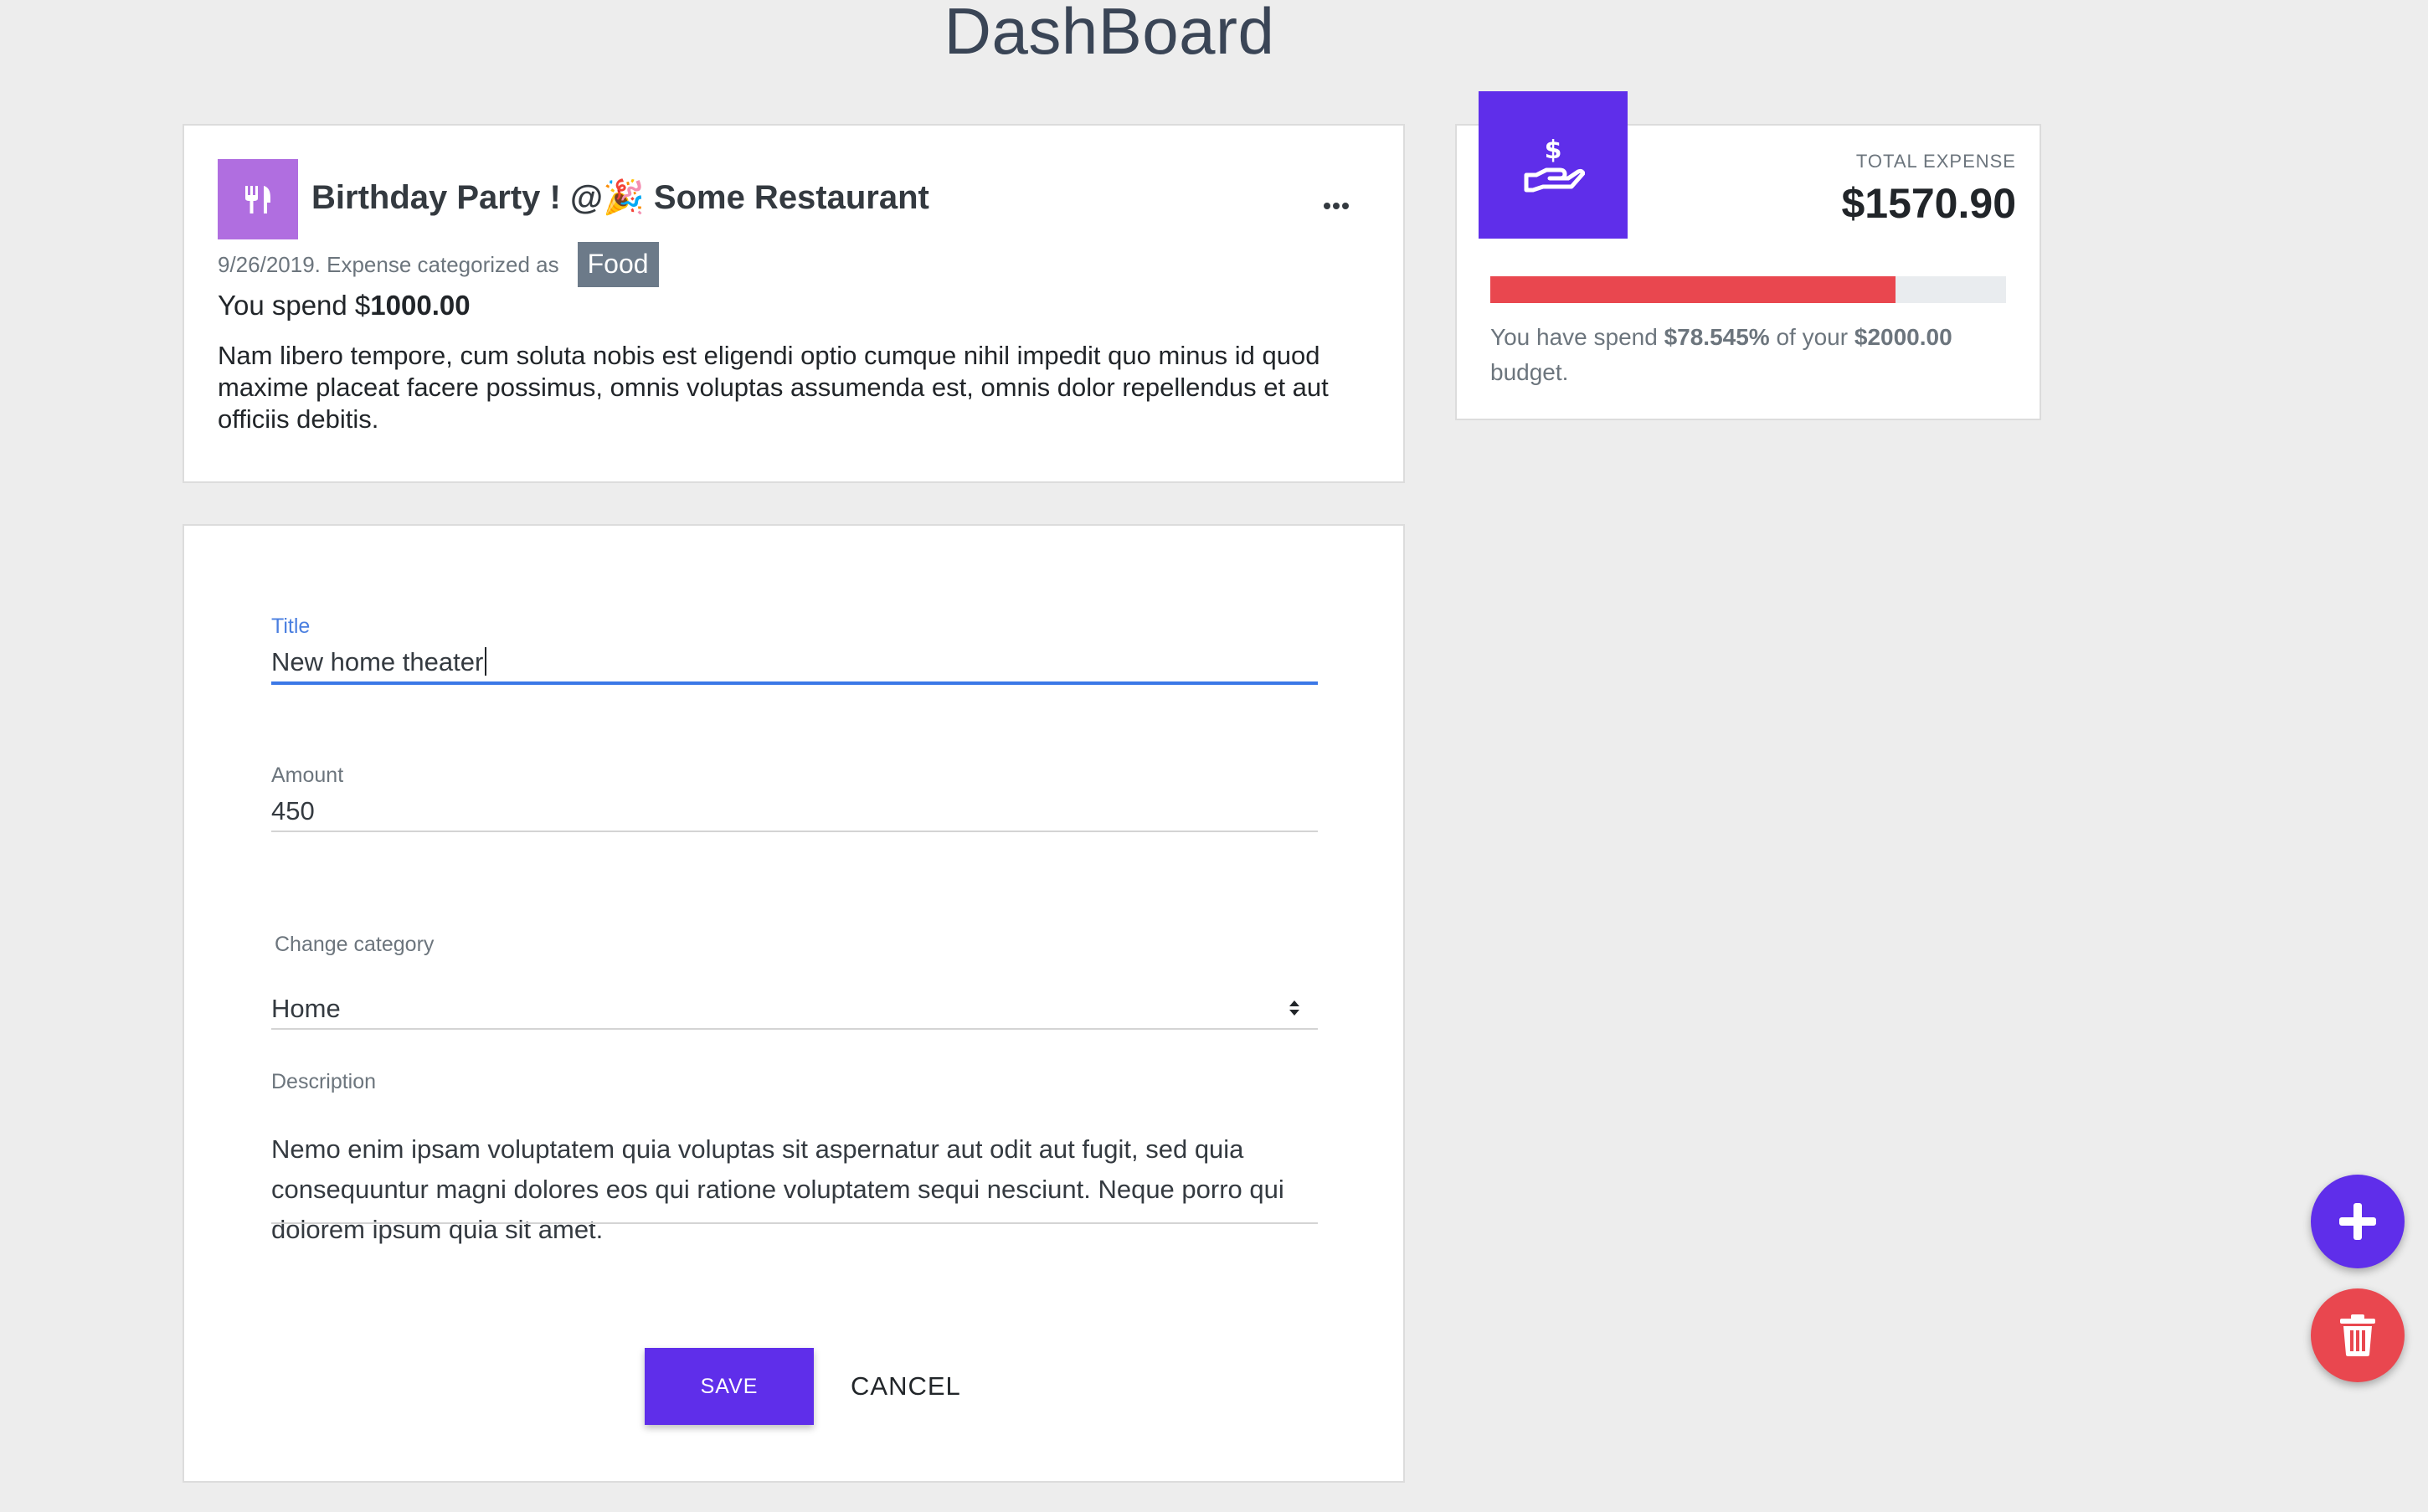 The height and width of the screenshot is (1512, 2428). Describe the element at coordinates (620, 197) in the screenshot. I see `expense-title: Birthday Party ! @🎉 Some Restaurant` at that location.